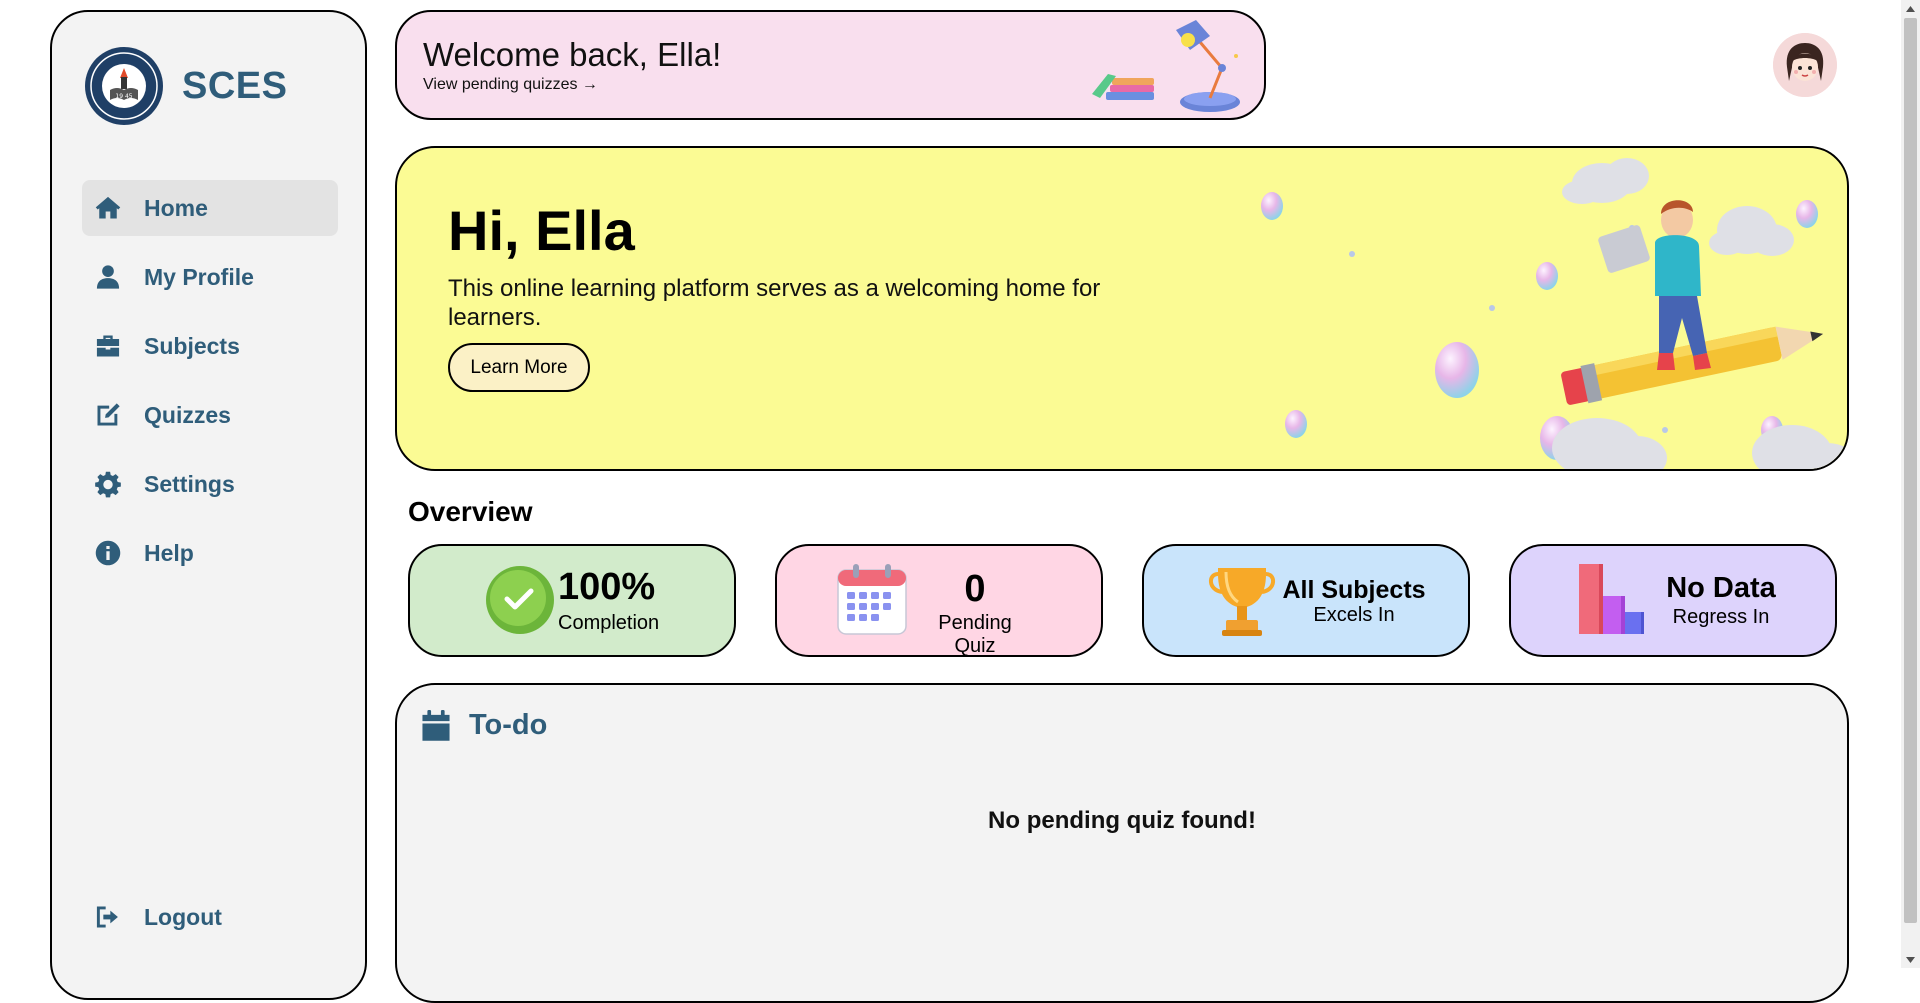 The image size is (1920, 1003). Describe the element at coordinates (1910, 959) in the screenshot. I see `scroll-down-arrow-icon` at that location.